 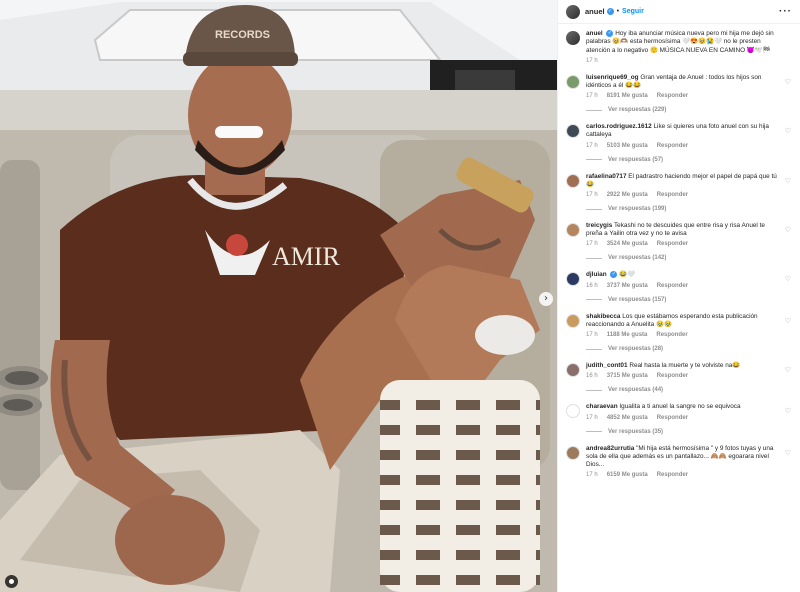 What do you see at coordinates (595, 11) in the screenshot?
I see `post-username: anuel` at bounding box center [595, 11].